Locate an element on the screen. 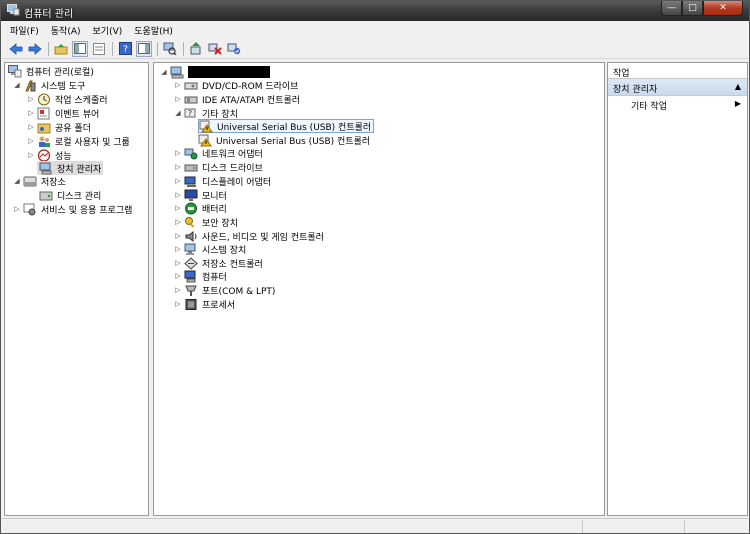 This screenshot has width=750, height=534. device-category-computer: ▷ 컴퓨터 is located at coordinates (200, 276).